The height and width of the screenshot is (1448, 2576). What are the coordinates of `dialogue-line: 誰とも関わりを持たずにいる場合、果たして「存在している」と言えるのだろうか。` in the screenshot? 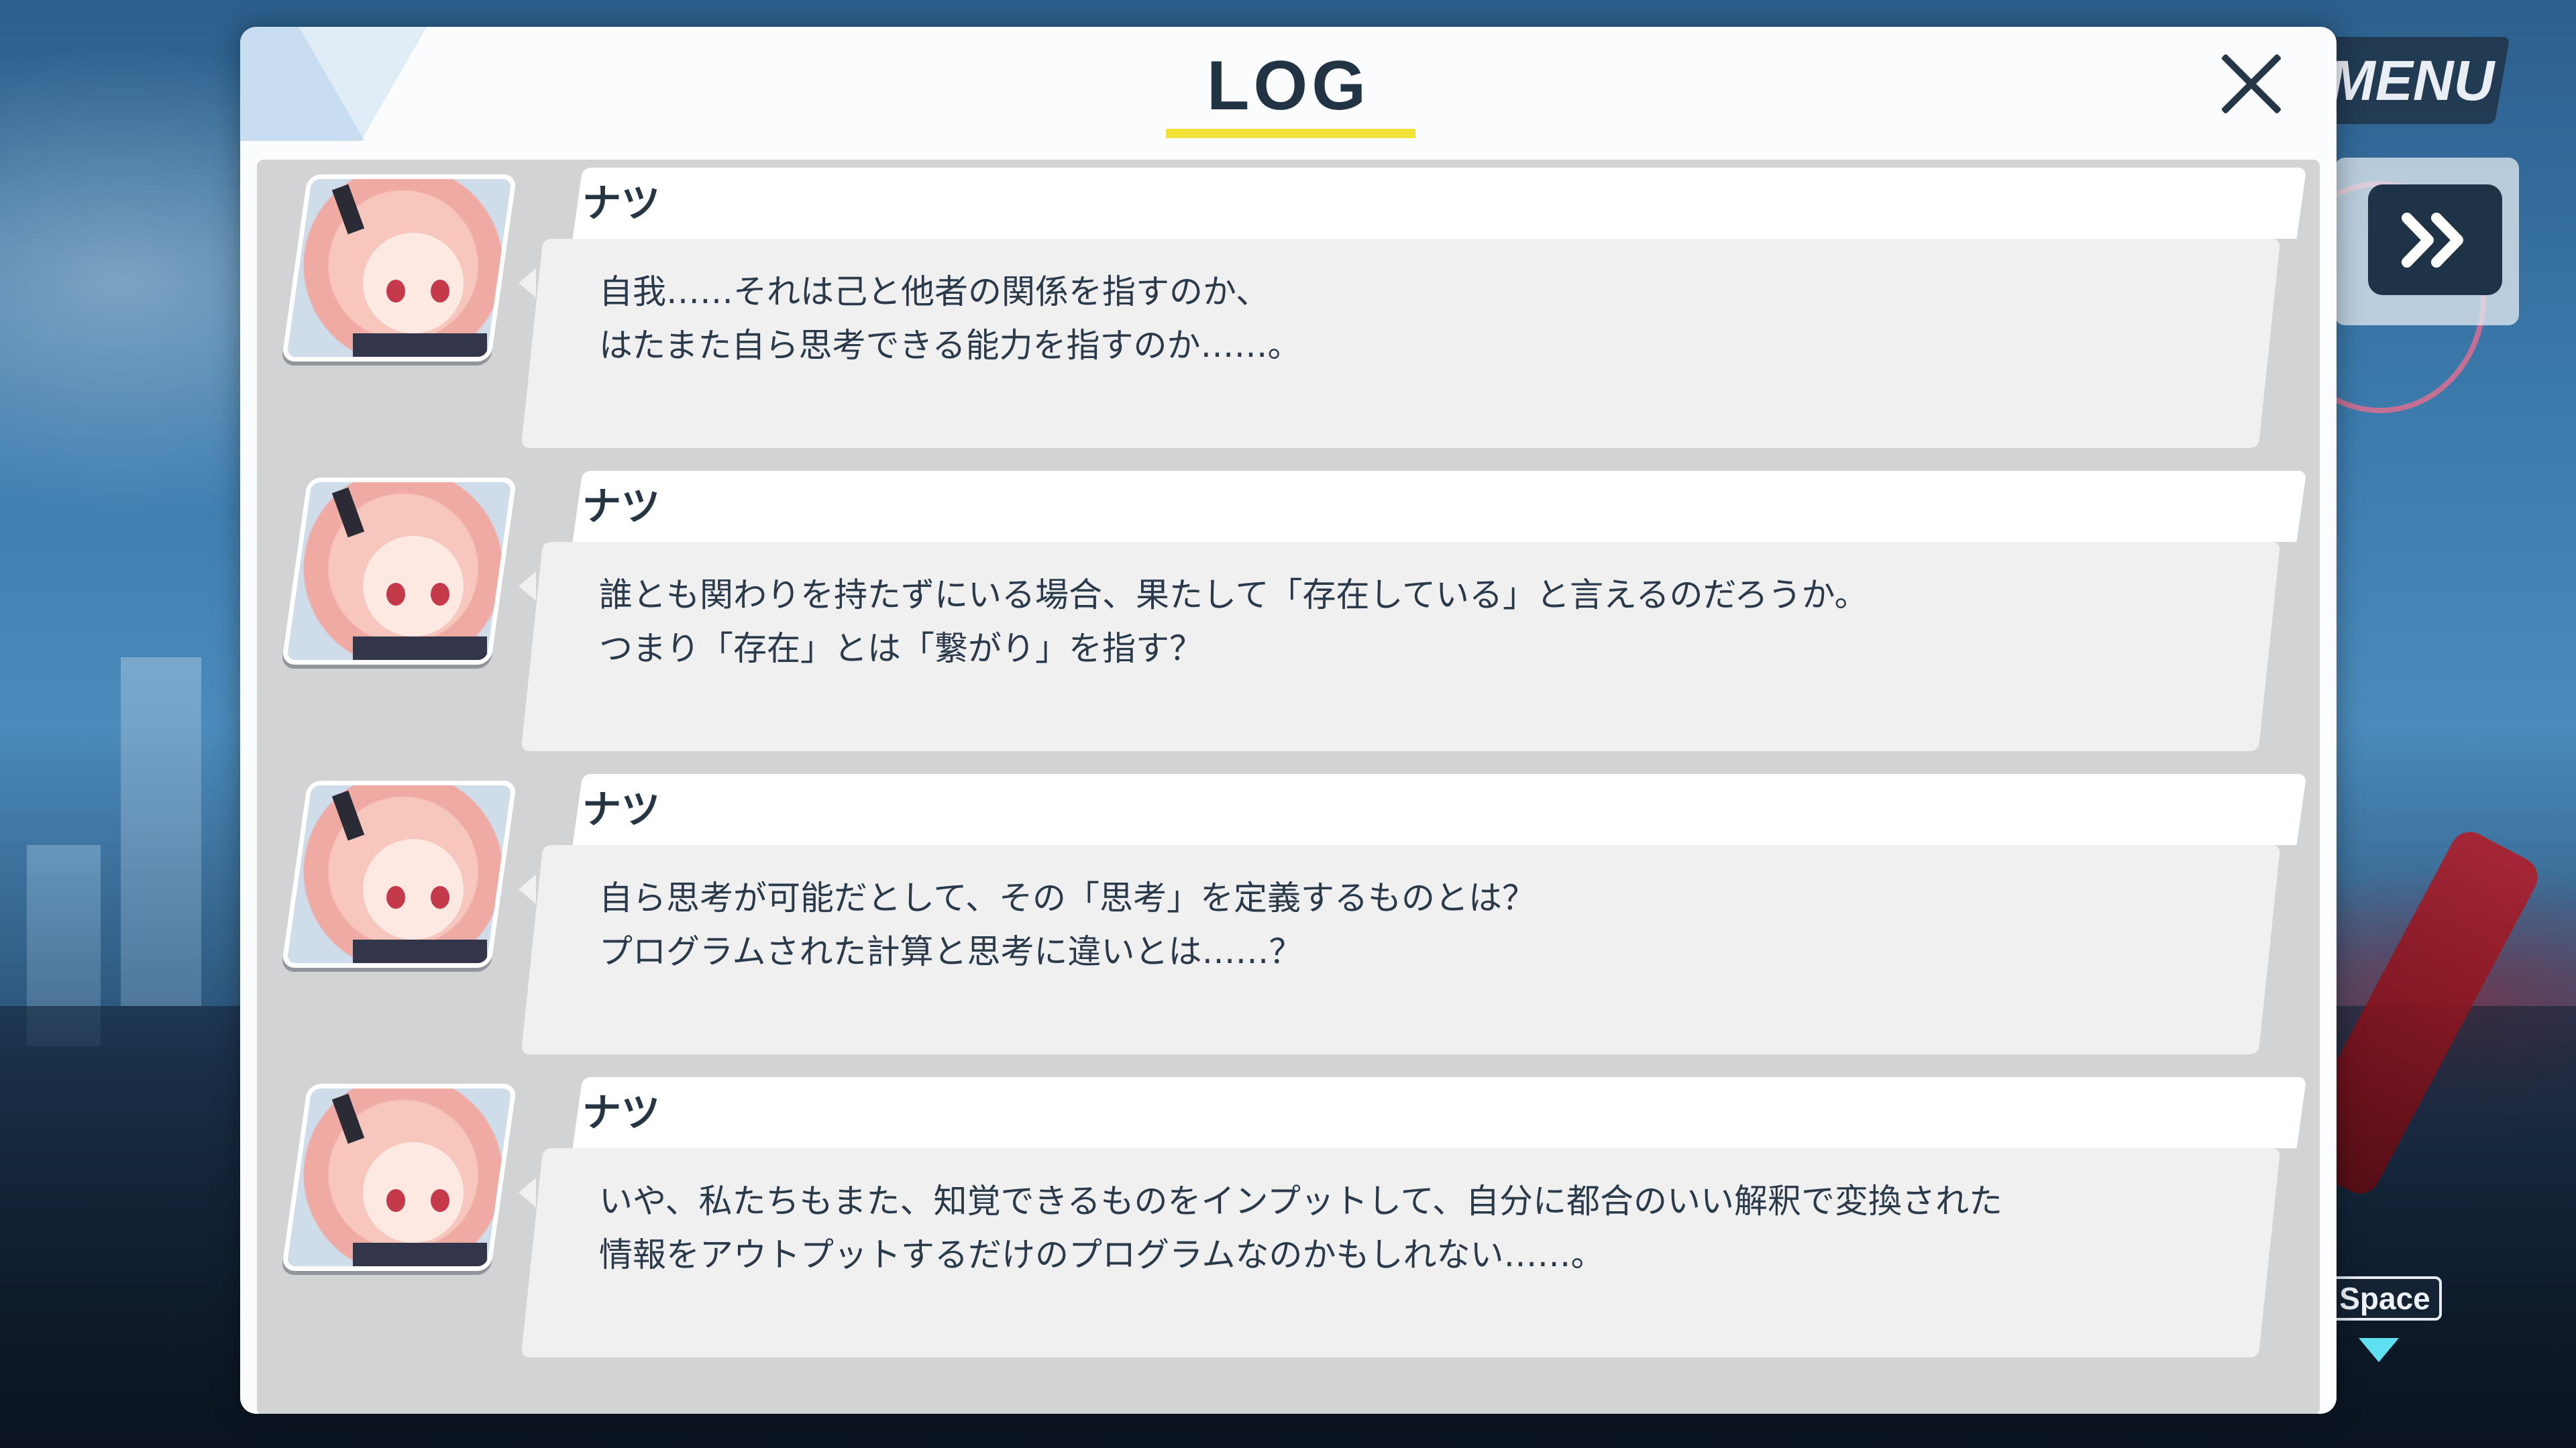 It's located at (1233, 594).